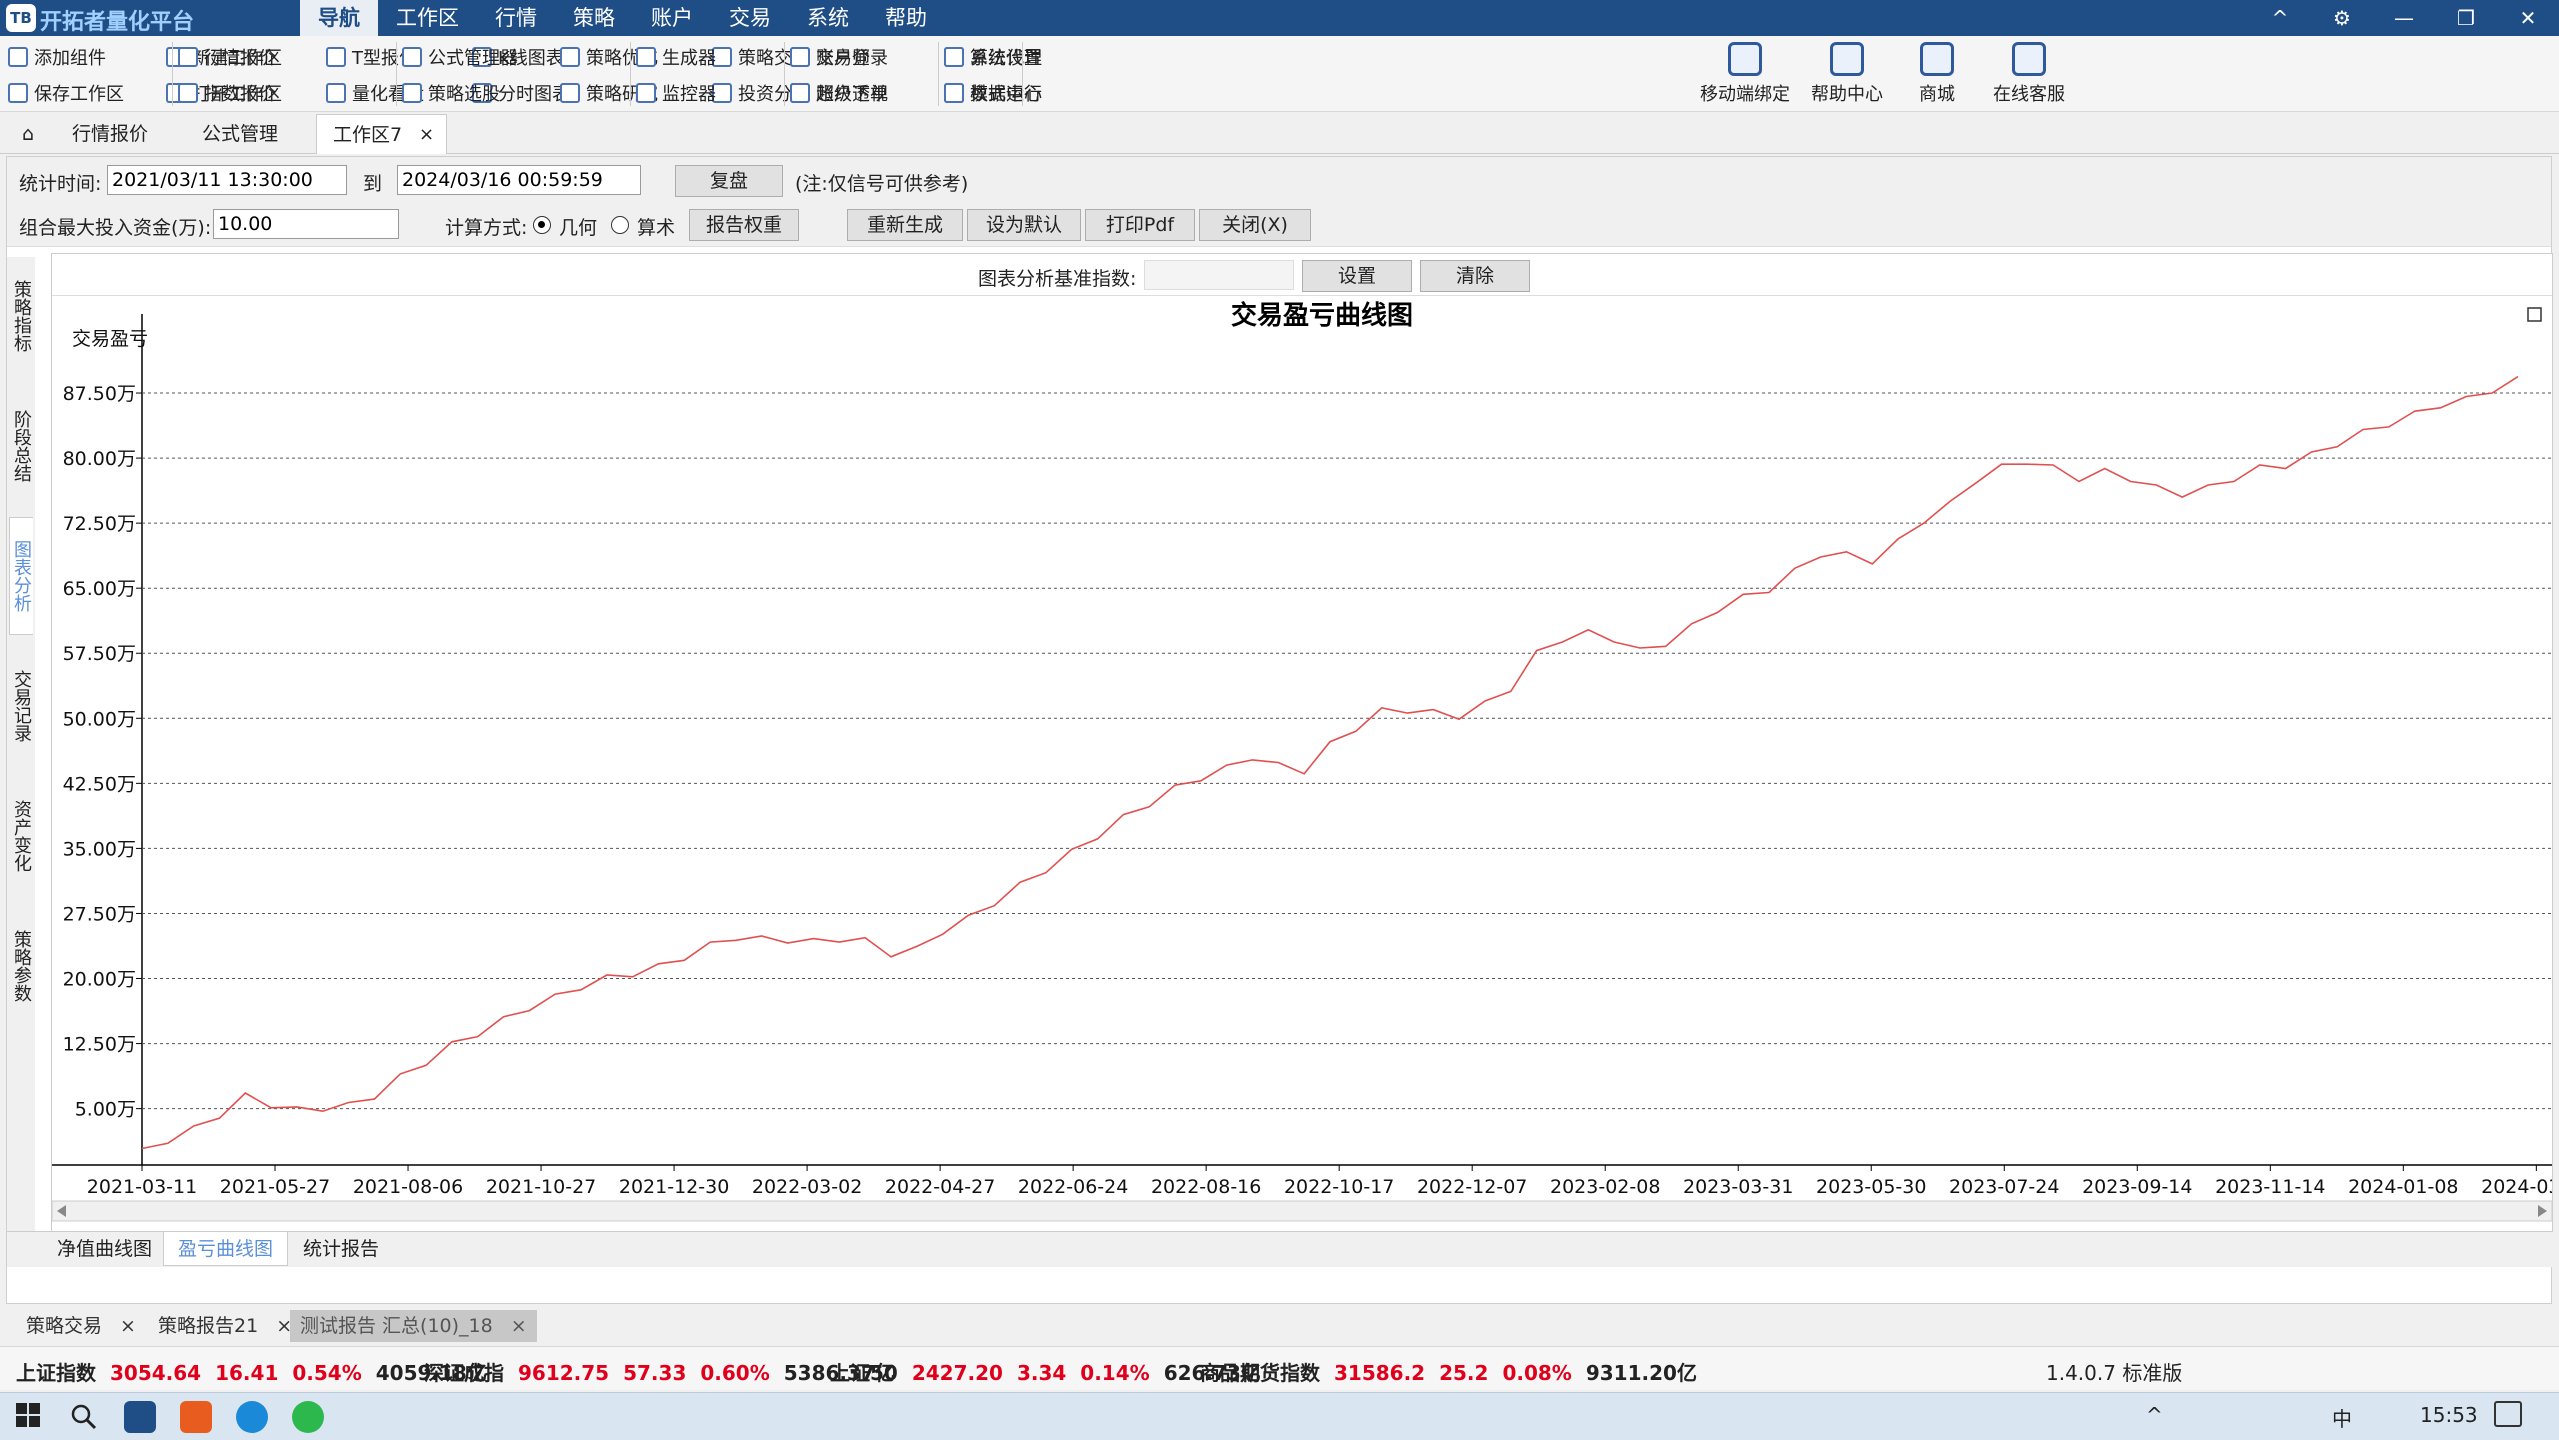 The image size is (2559, 1440). I want to click on toolbar-button: 超级下单, so click(839, 93).